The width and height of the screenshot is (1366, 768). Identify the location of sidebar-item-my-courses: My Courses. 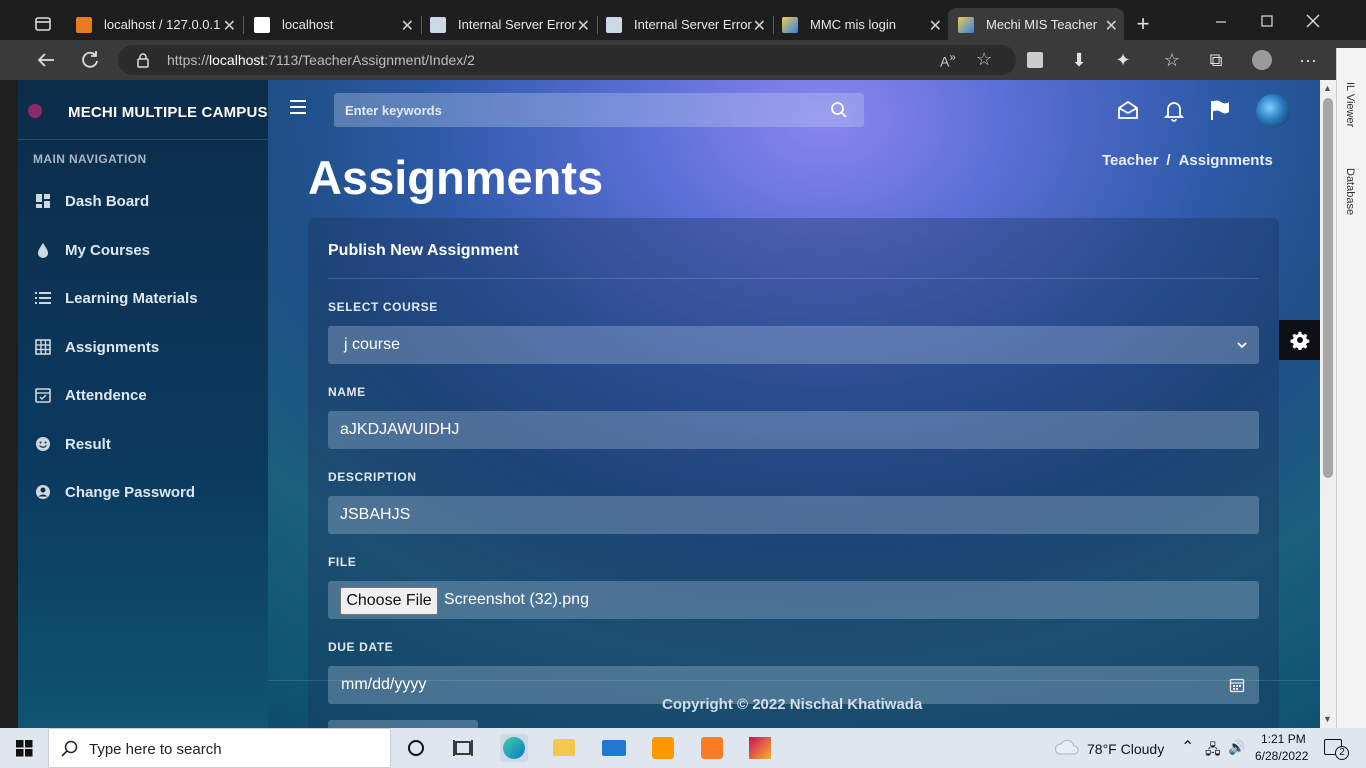
(148, 250).